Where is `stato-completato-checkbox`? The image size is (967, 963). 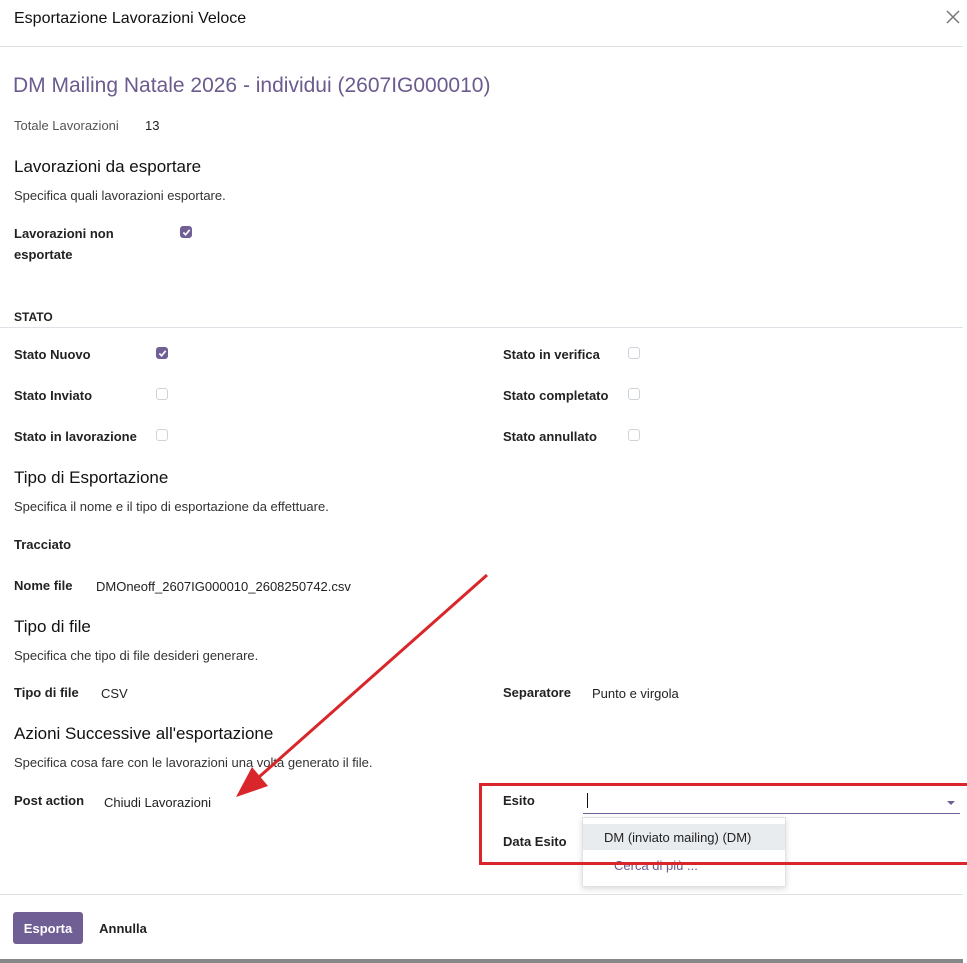 stato-completato-checkbox is located at coordinates (634, 394).